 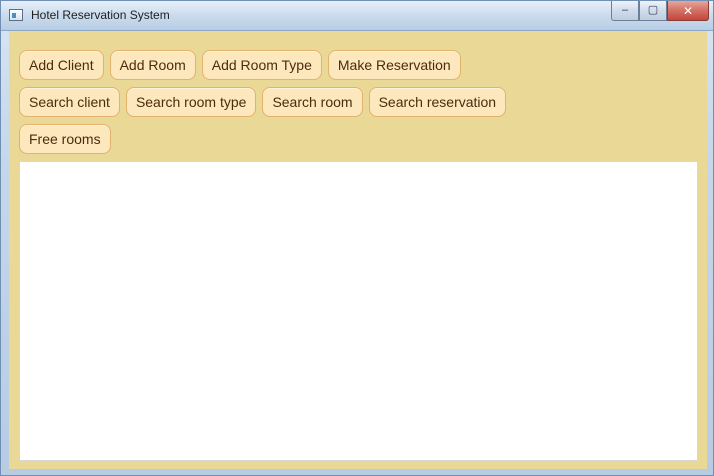 What do you see at coordinates (100, 15) in the screenshot?
I see `window-title: Hotel Reservation System` at bounding box center [100, 15].